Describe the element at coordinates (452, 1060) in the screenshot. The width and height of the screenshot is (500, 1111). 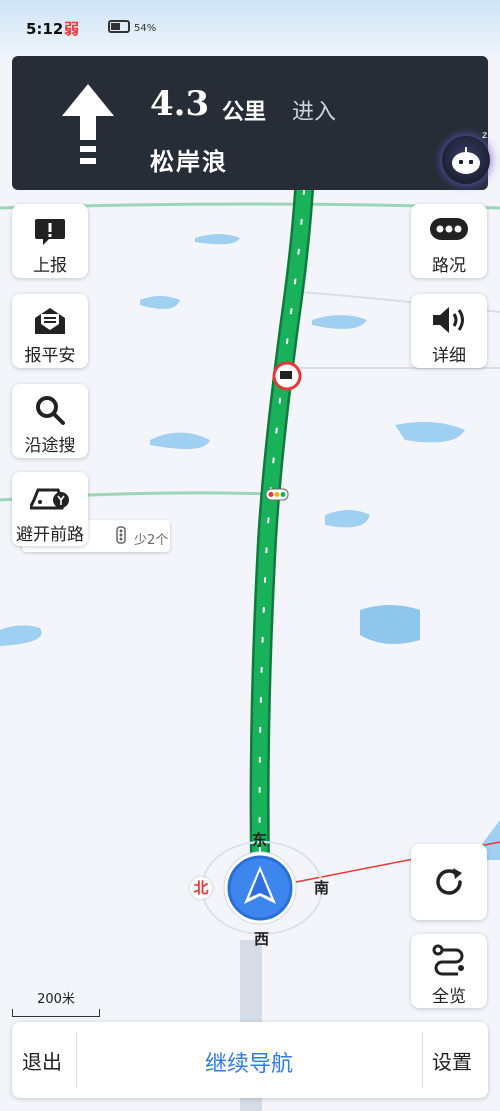
I see `settings-button: 设置` at that location.